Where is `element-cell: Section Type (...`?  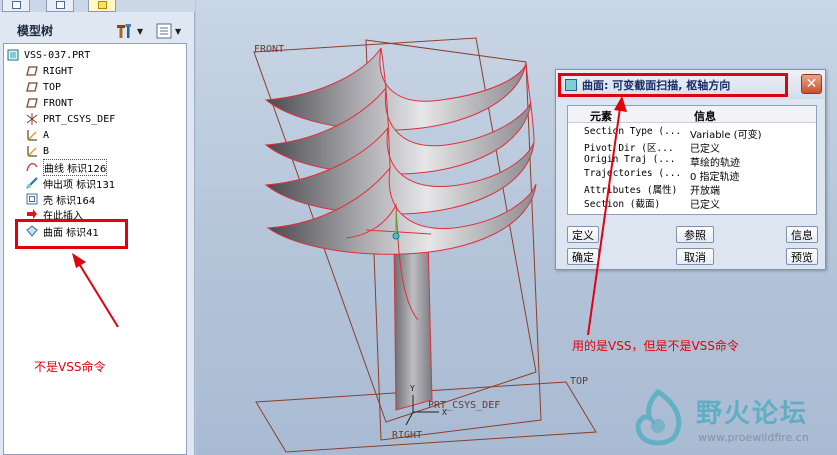 element-cell: Section Type (... is located at coordinates (633, 131).